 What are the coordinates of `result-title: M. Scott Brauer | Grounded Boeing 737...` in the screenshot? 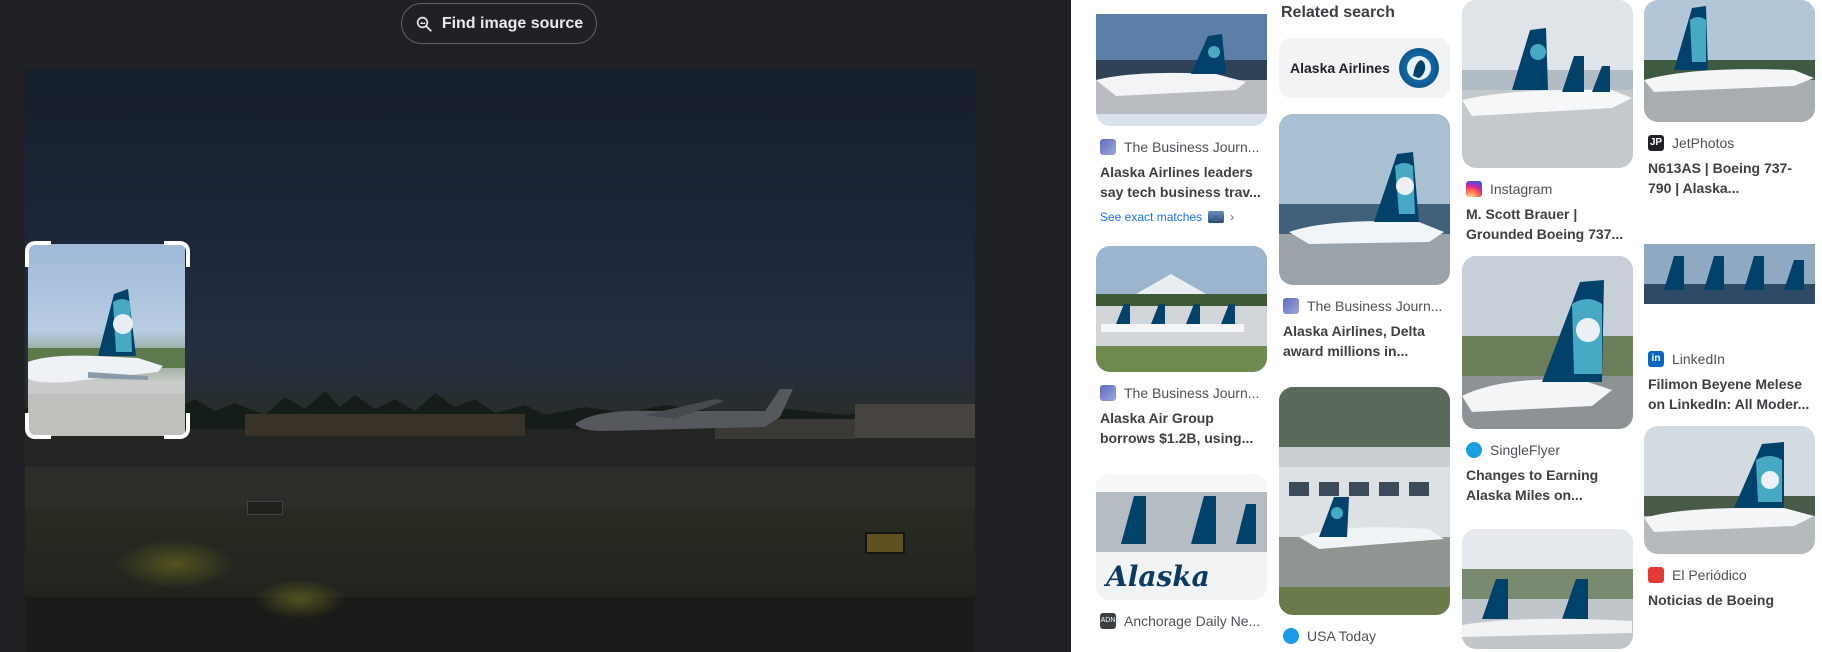 It's located at (1545, 224).